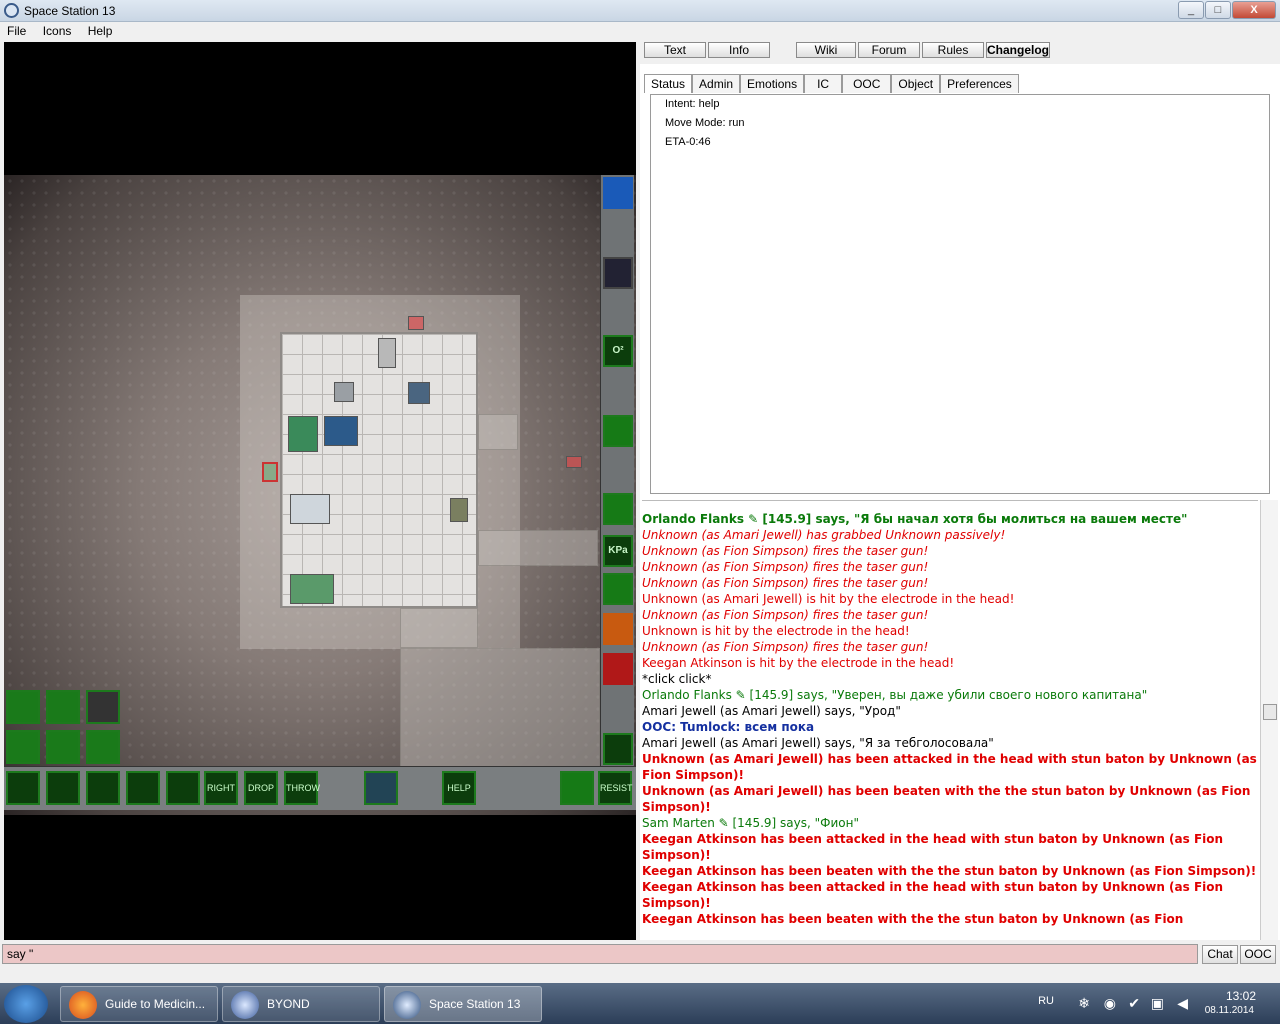 This screenshot has height=1024, width=1280. I want to click on text-button: Text, so click(675, 50).